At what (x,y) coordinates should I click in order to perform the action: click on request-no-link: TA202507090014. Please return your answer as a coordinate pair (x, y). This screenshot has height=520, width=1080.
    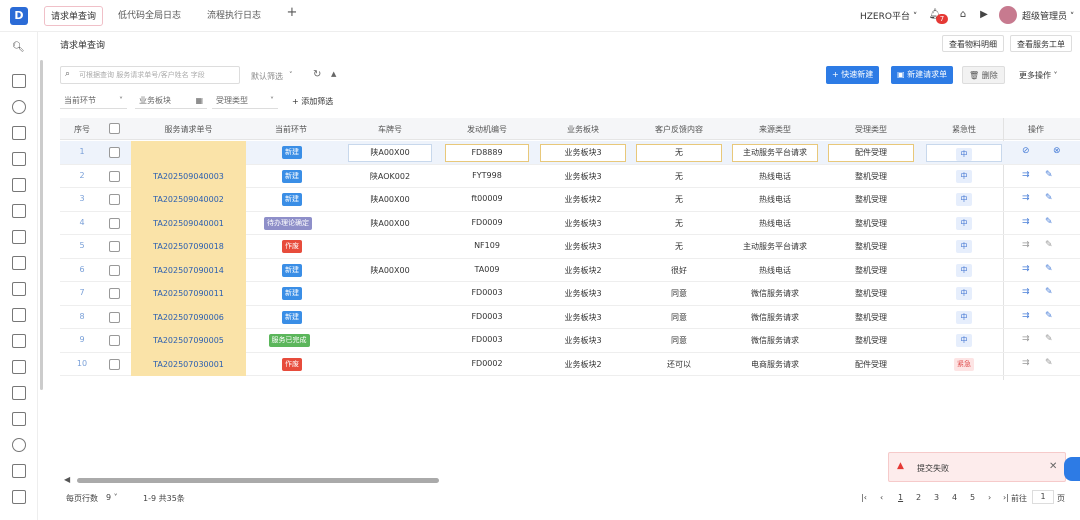
    Looking at the image, I should click on (188, 270).